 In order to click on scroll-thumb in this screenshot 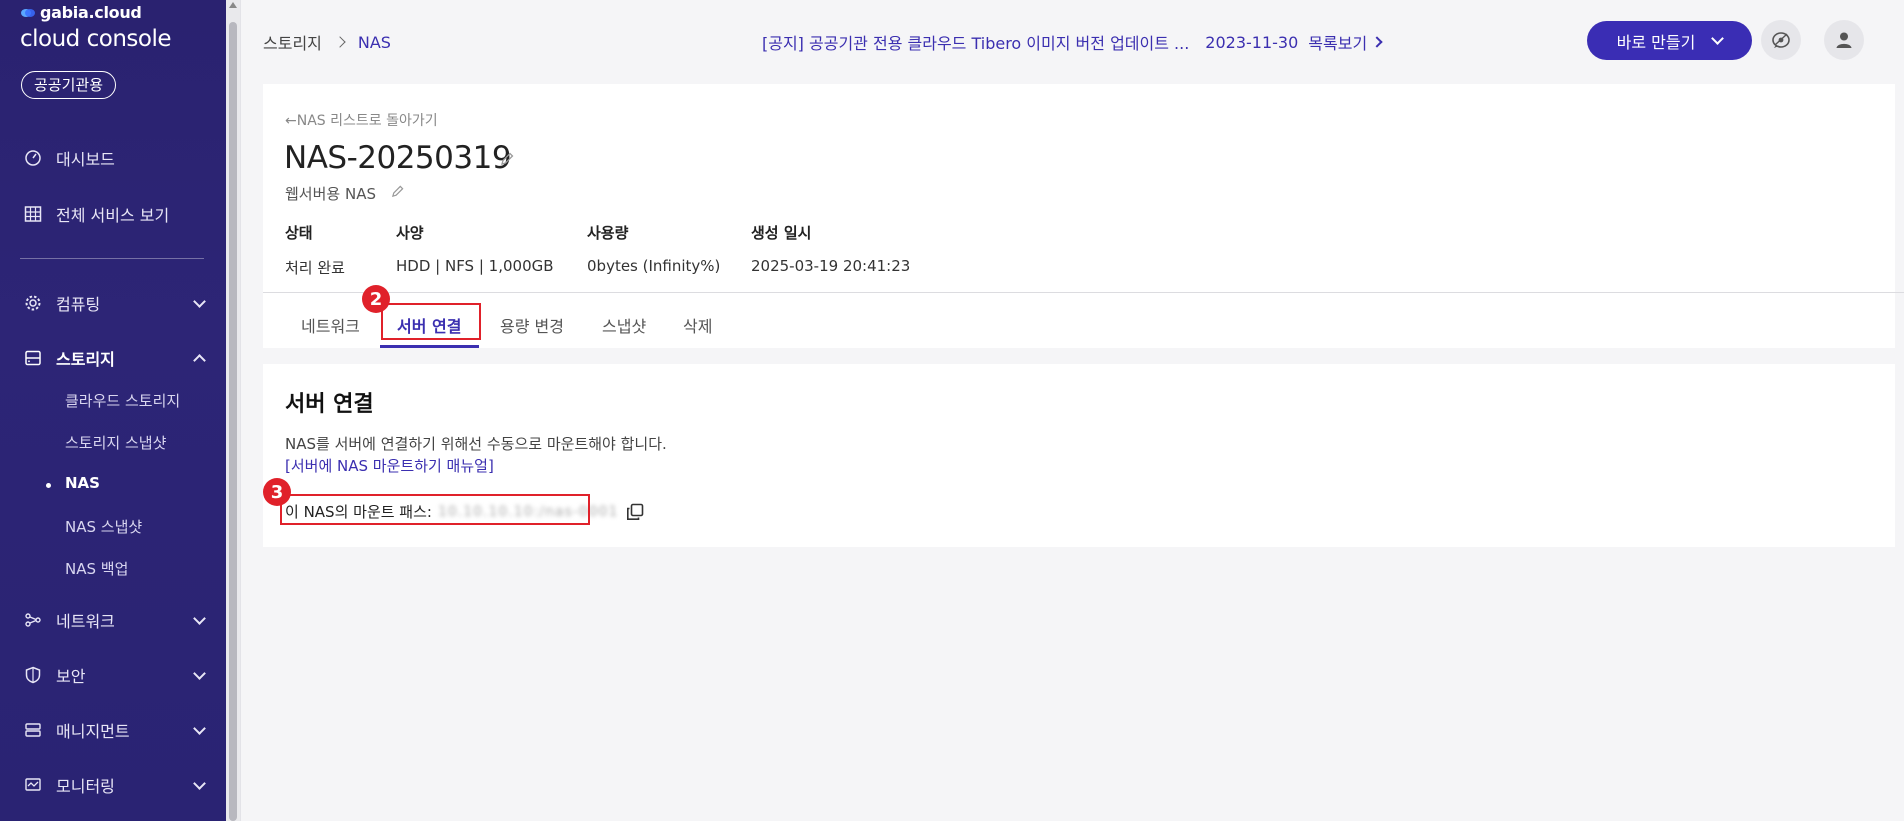, I will do `click(233, 421)`.